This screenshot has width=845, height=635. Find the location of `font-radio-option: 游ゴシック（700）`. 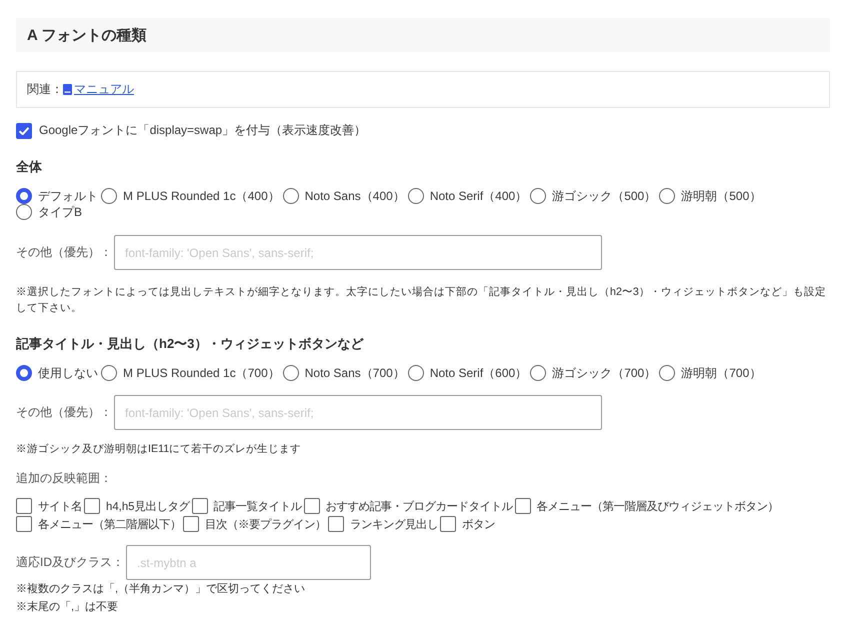

font-radio-option: 游ゴシック（700） is located at coordinates (593, 373).